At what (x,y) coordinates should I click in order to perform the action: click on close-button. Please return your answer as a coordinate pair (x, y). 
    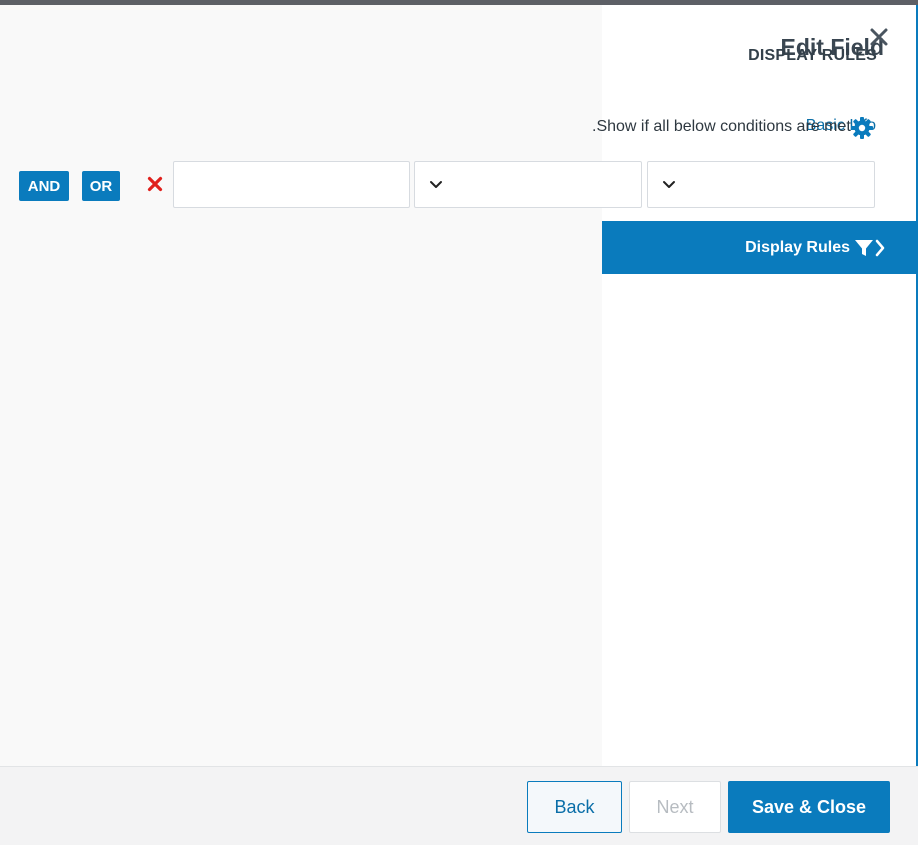
    Looking at the image, I should click on (879, 37).